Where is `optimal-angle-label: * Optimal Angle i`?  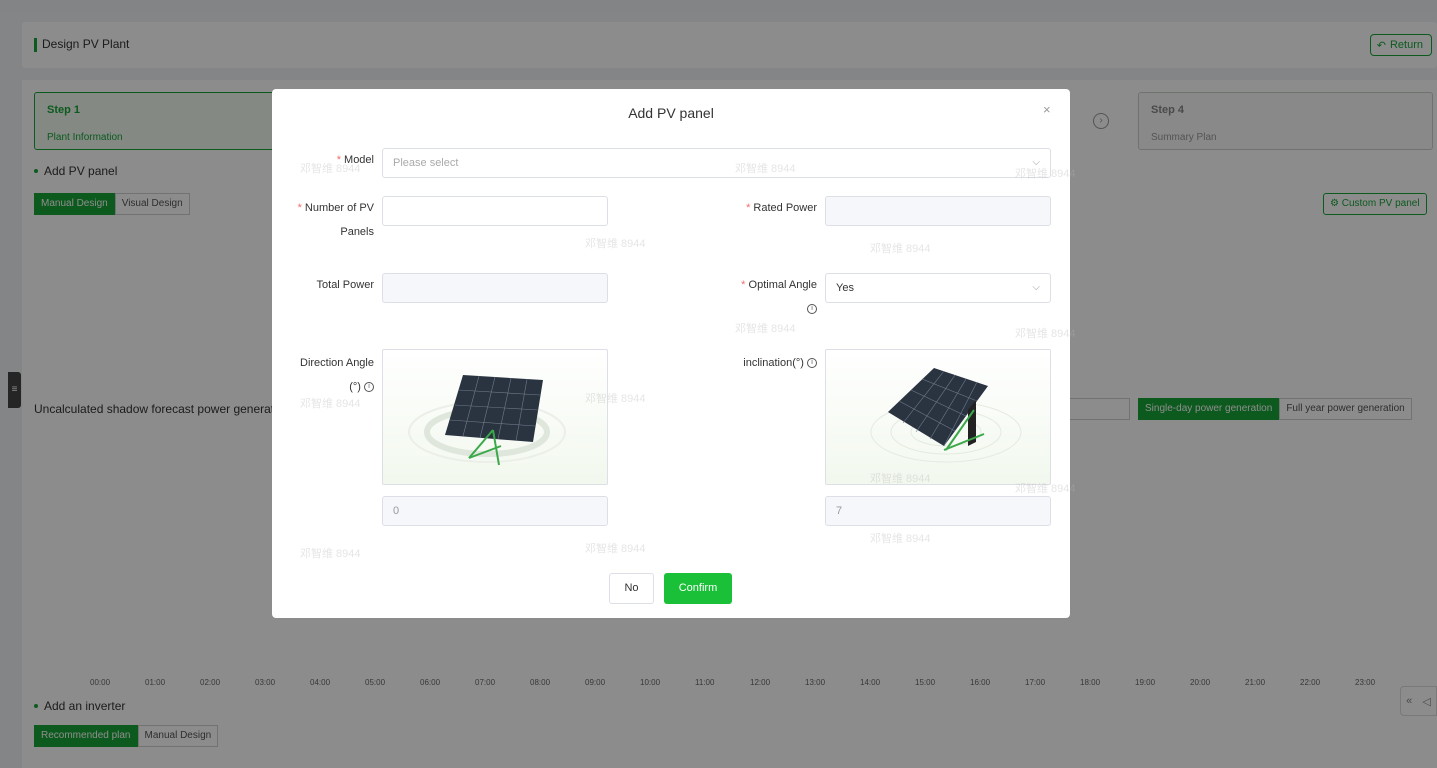 optimal-angle-label: * Optimal Angle i is located at coordinates (779, 297).